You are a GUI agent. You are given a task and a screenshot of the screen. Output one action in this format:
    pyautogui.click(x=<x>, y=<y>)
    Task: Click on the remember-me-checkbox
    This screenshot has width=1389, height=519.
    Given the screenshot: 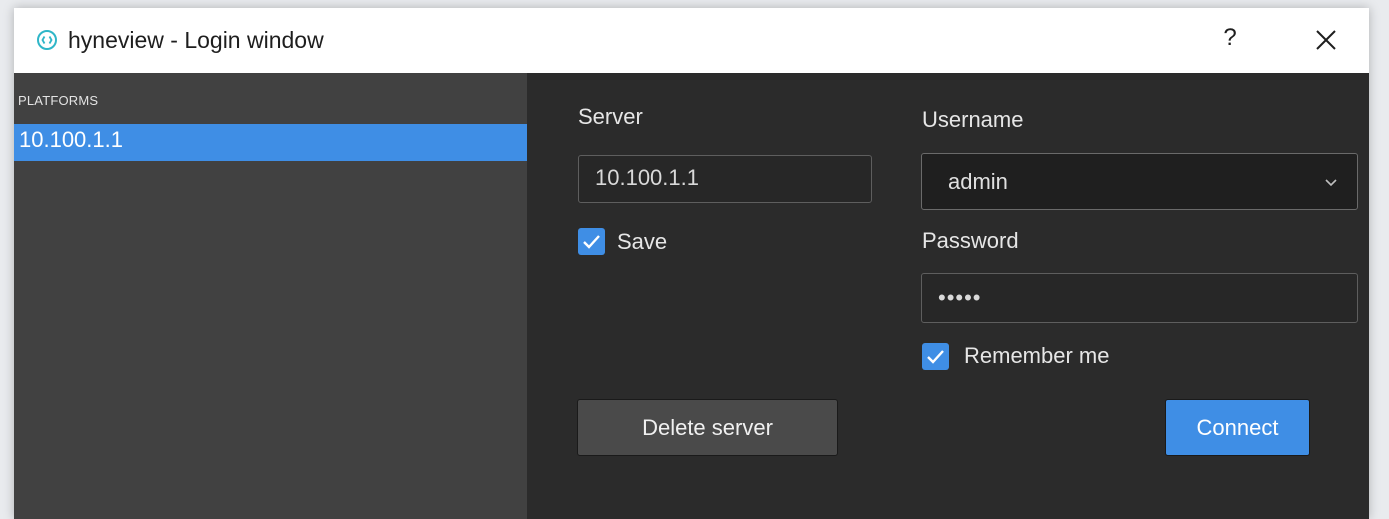 What is the action you would take?
    pyautogui.click(x=935, y=356)
    